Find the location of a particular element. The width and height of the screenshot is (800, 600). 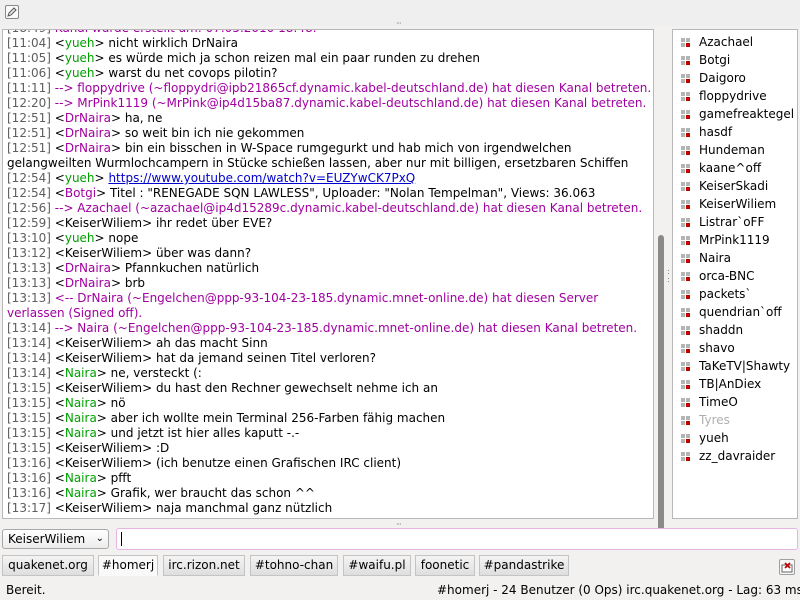

message-text: nope is located at coordinates (121, 238).